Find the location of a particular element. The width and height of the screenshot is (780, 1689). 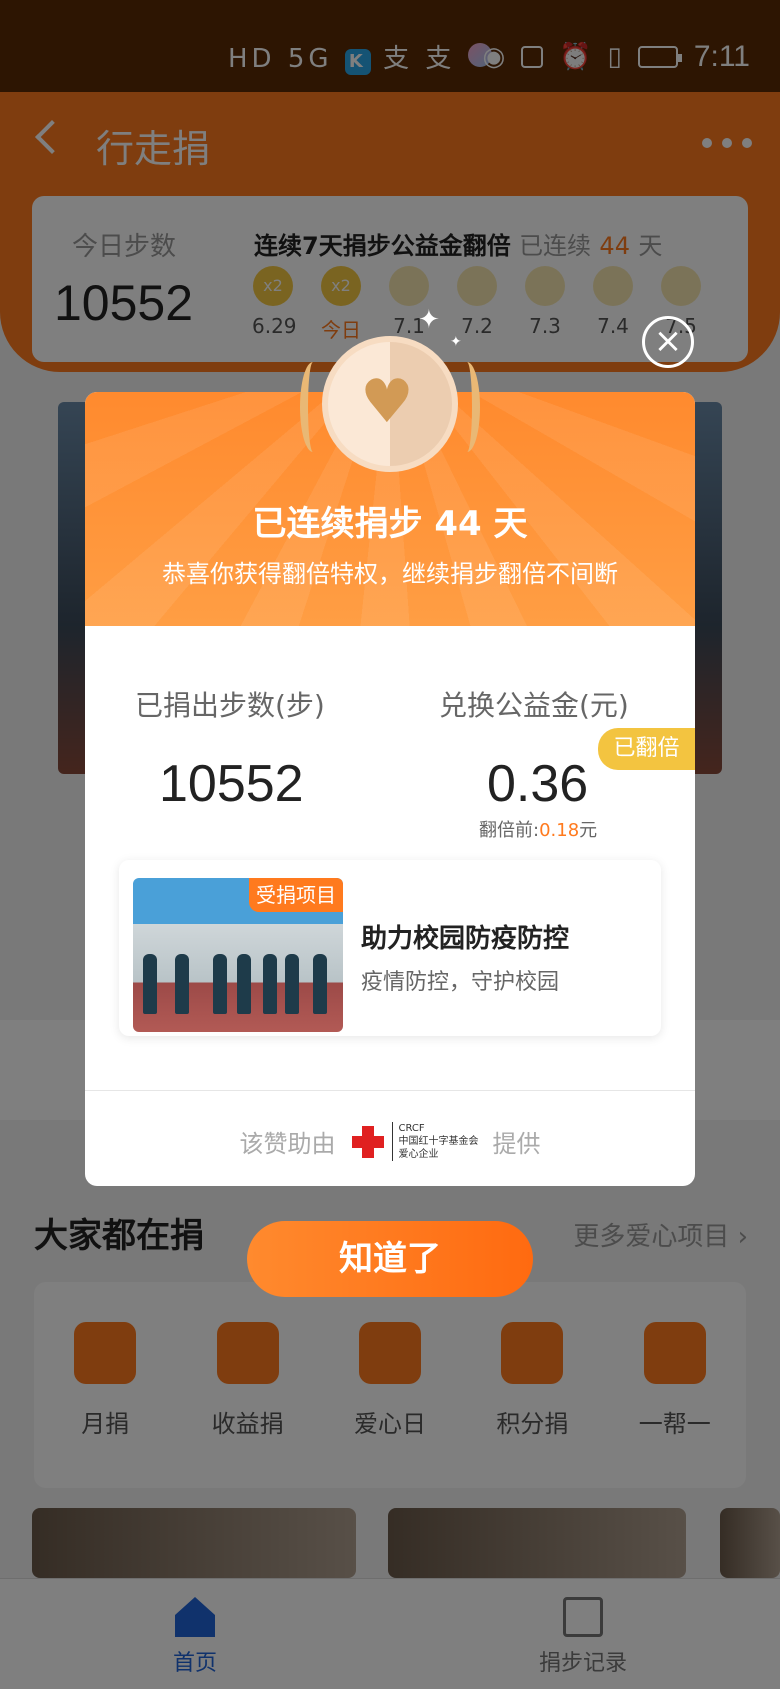

exchange-value: 0.36 is located at coordinates (538, 784).